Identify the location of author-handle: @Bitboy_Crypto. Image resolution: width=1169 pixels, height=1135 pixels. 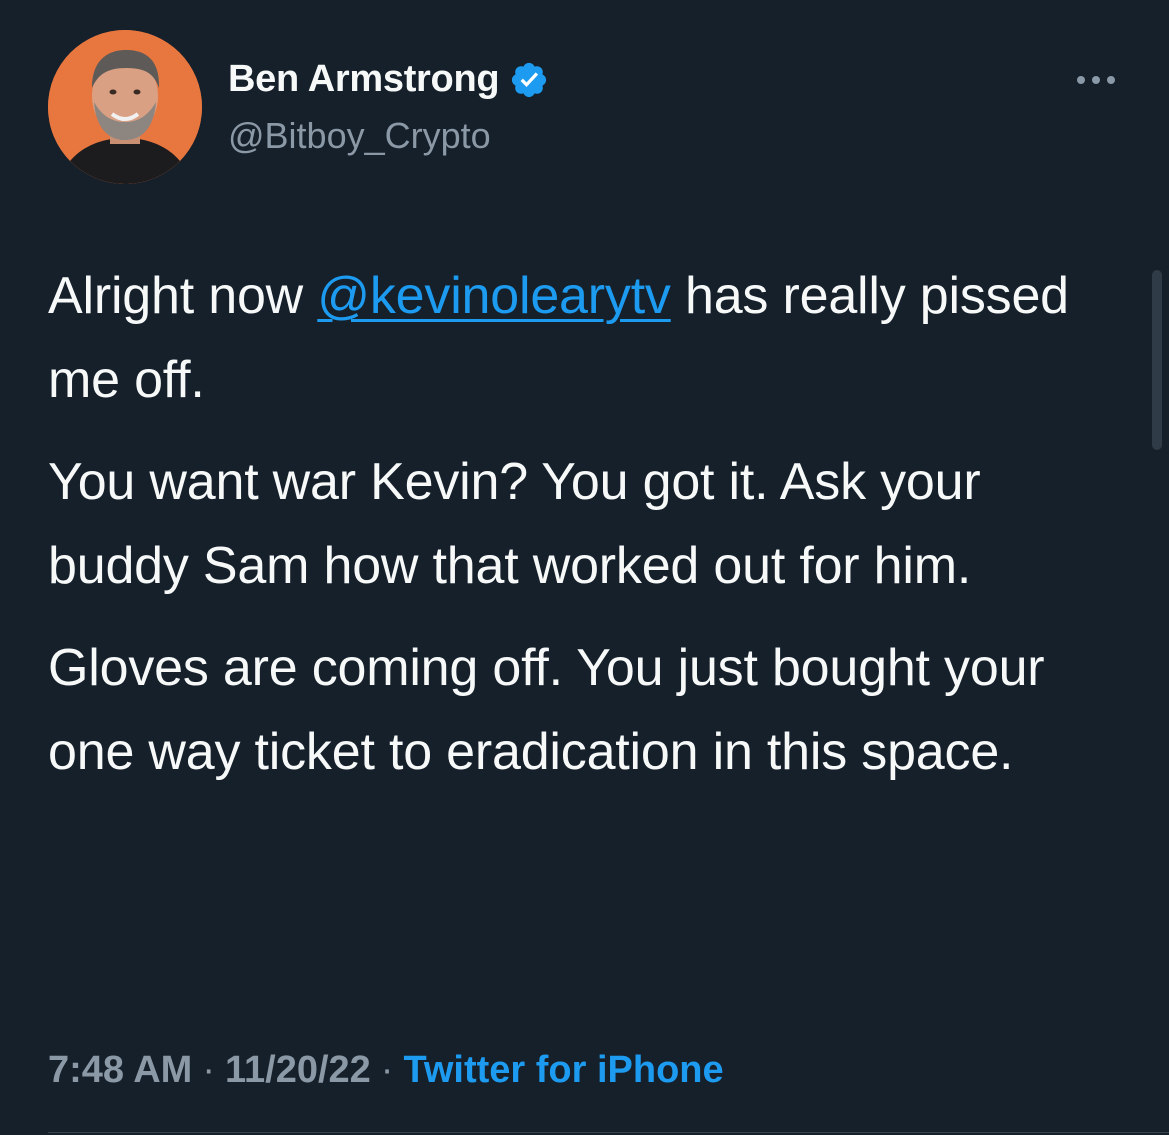
(359, 136).